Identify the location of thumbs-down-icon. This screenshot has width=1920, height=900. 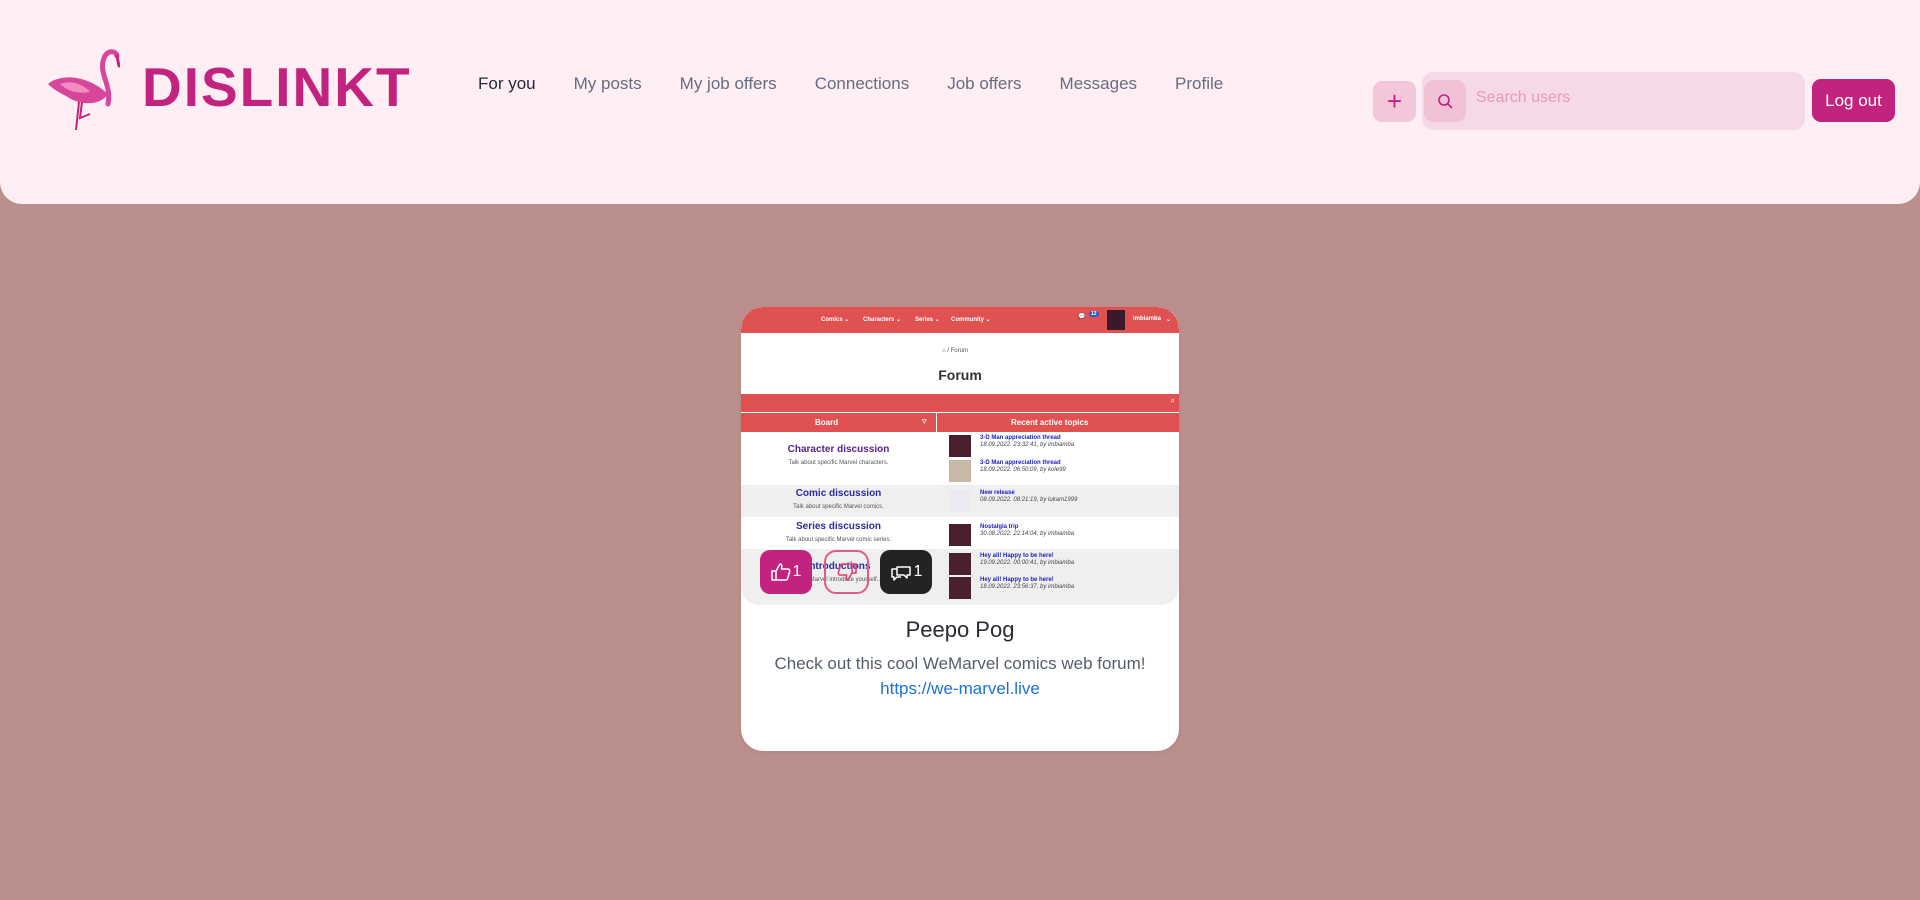
(847, 572).